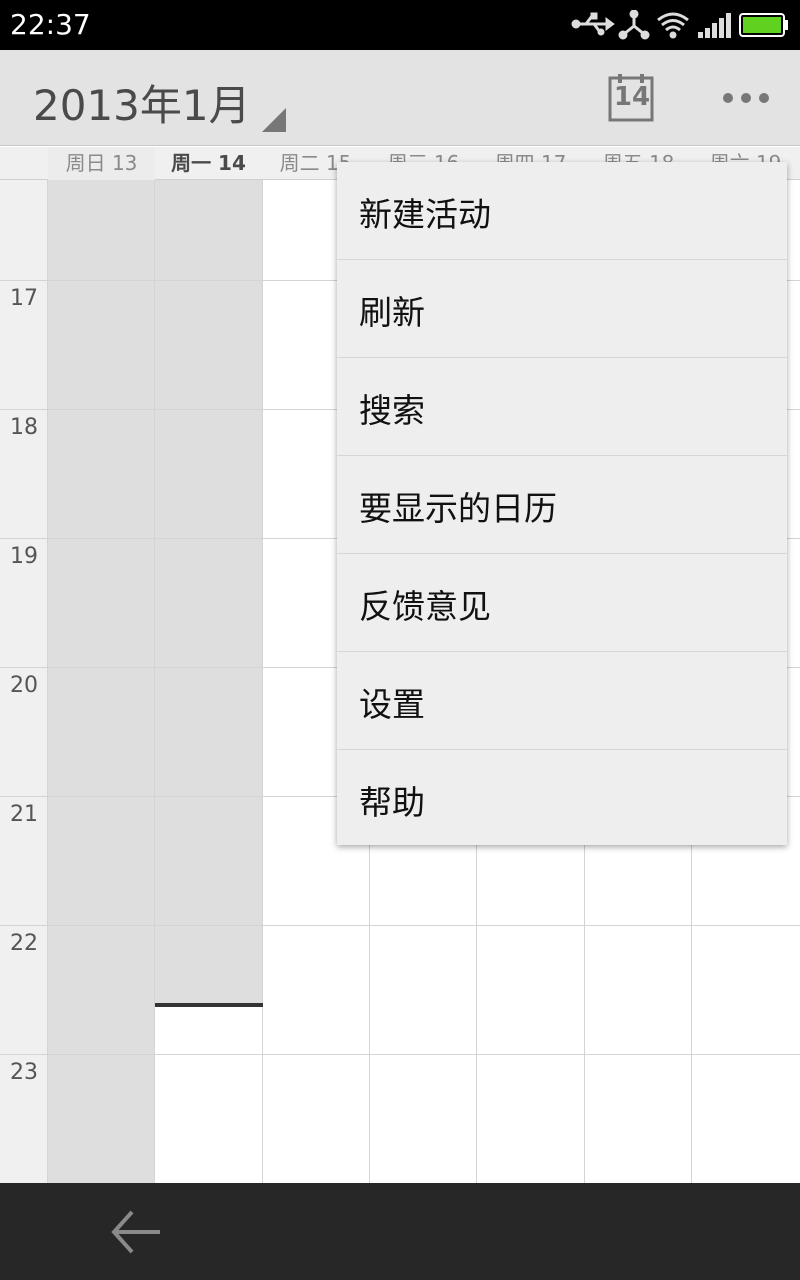 The image size is (800, 1280). Describe the element at coordinates (400, 25) in the screenshot. I see `status-bar: 22:37` at that location.